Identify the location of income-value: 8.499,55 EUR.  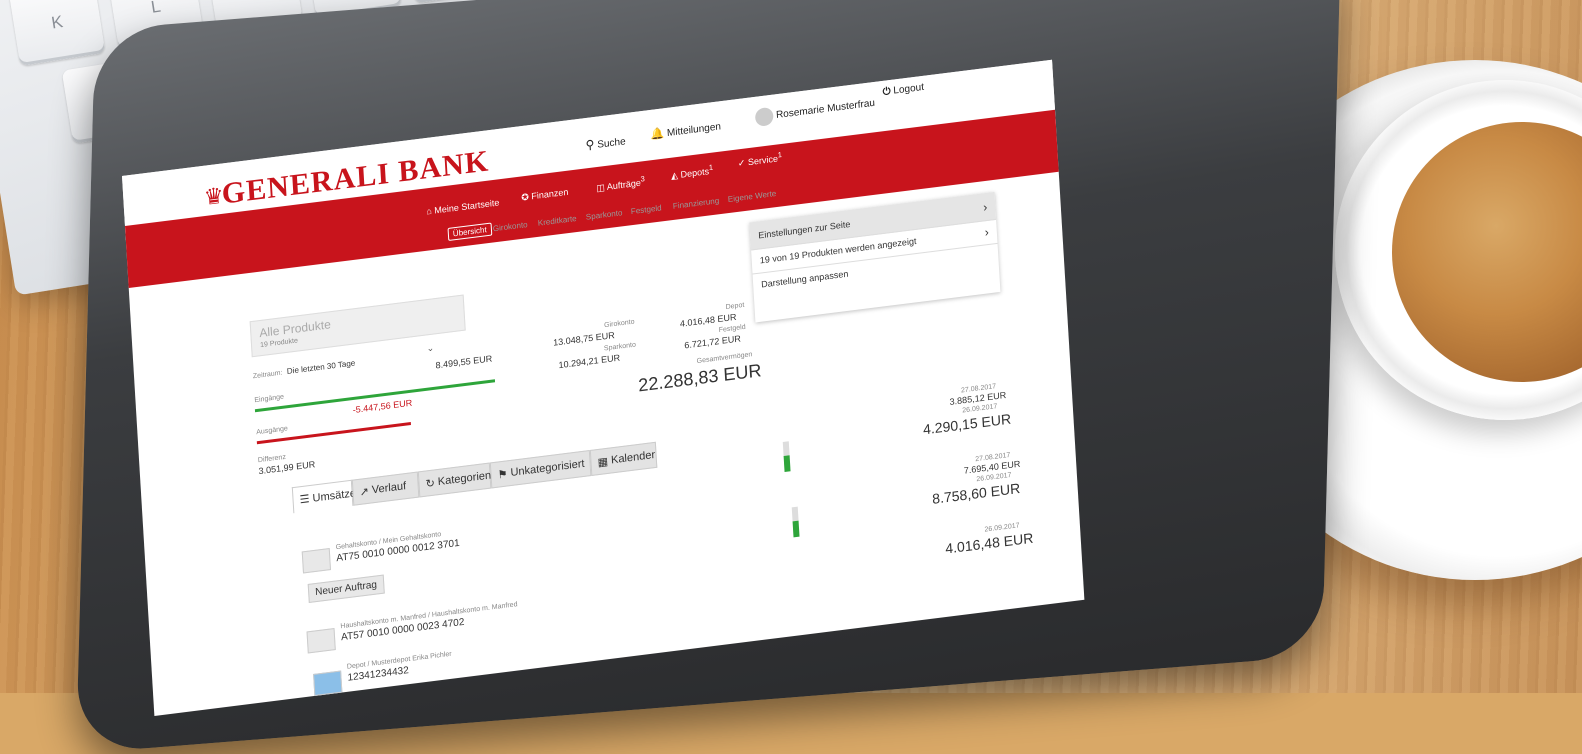
(464, 362).